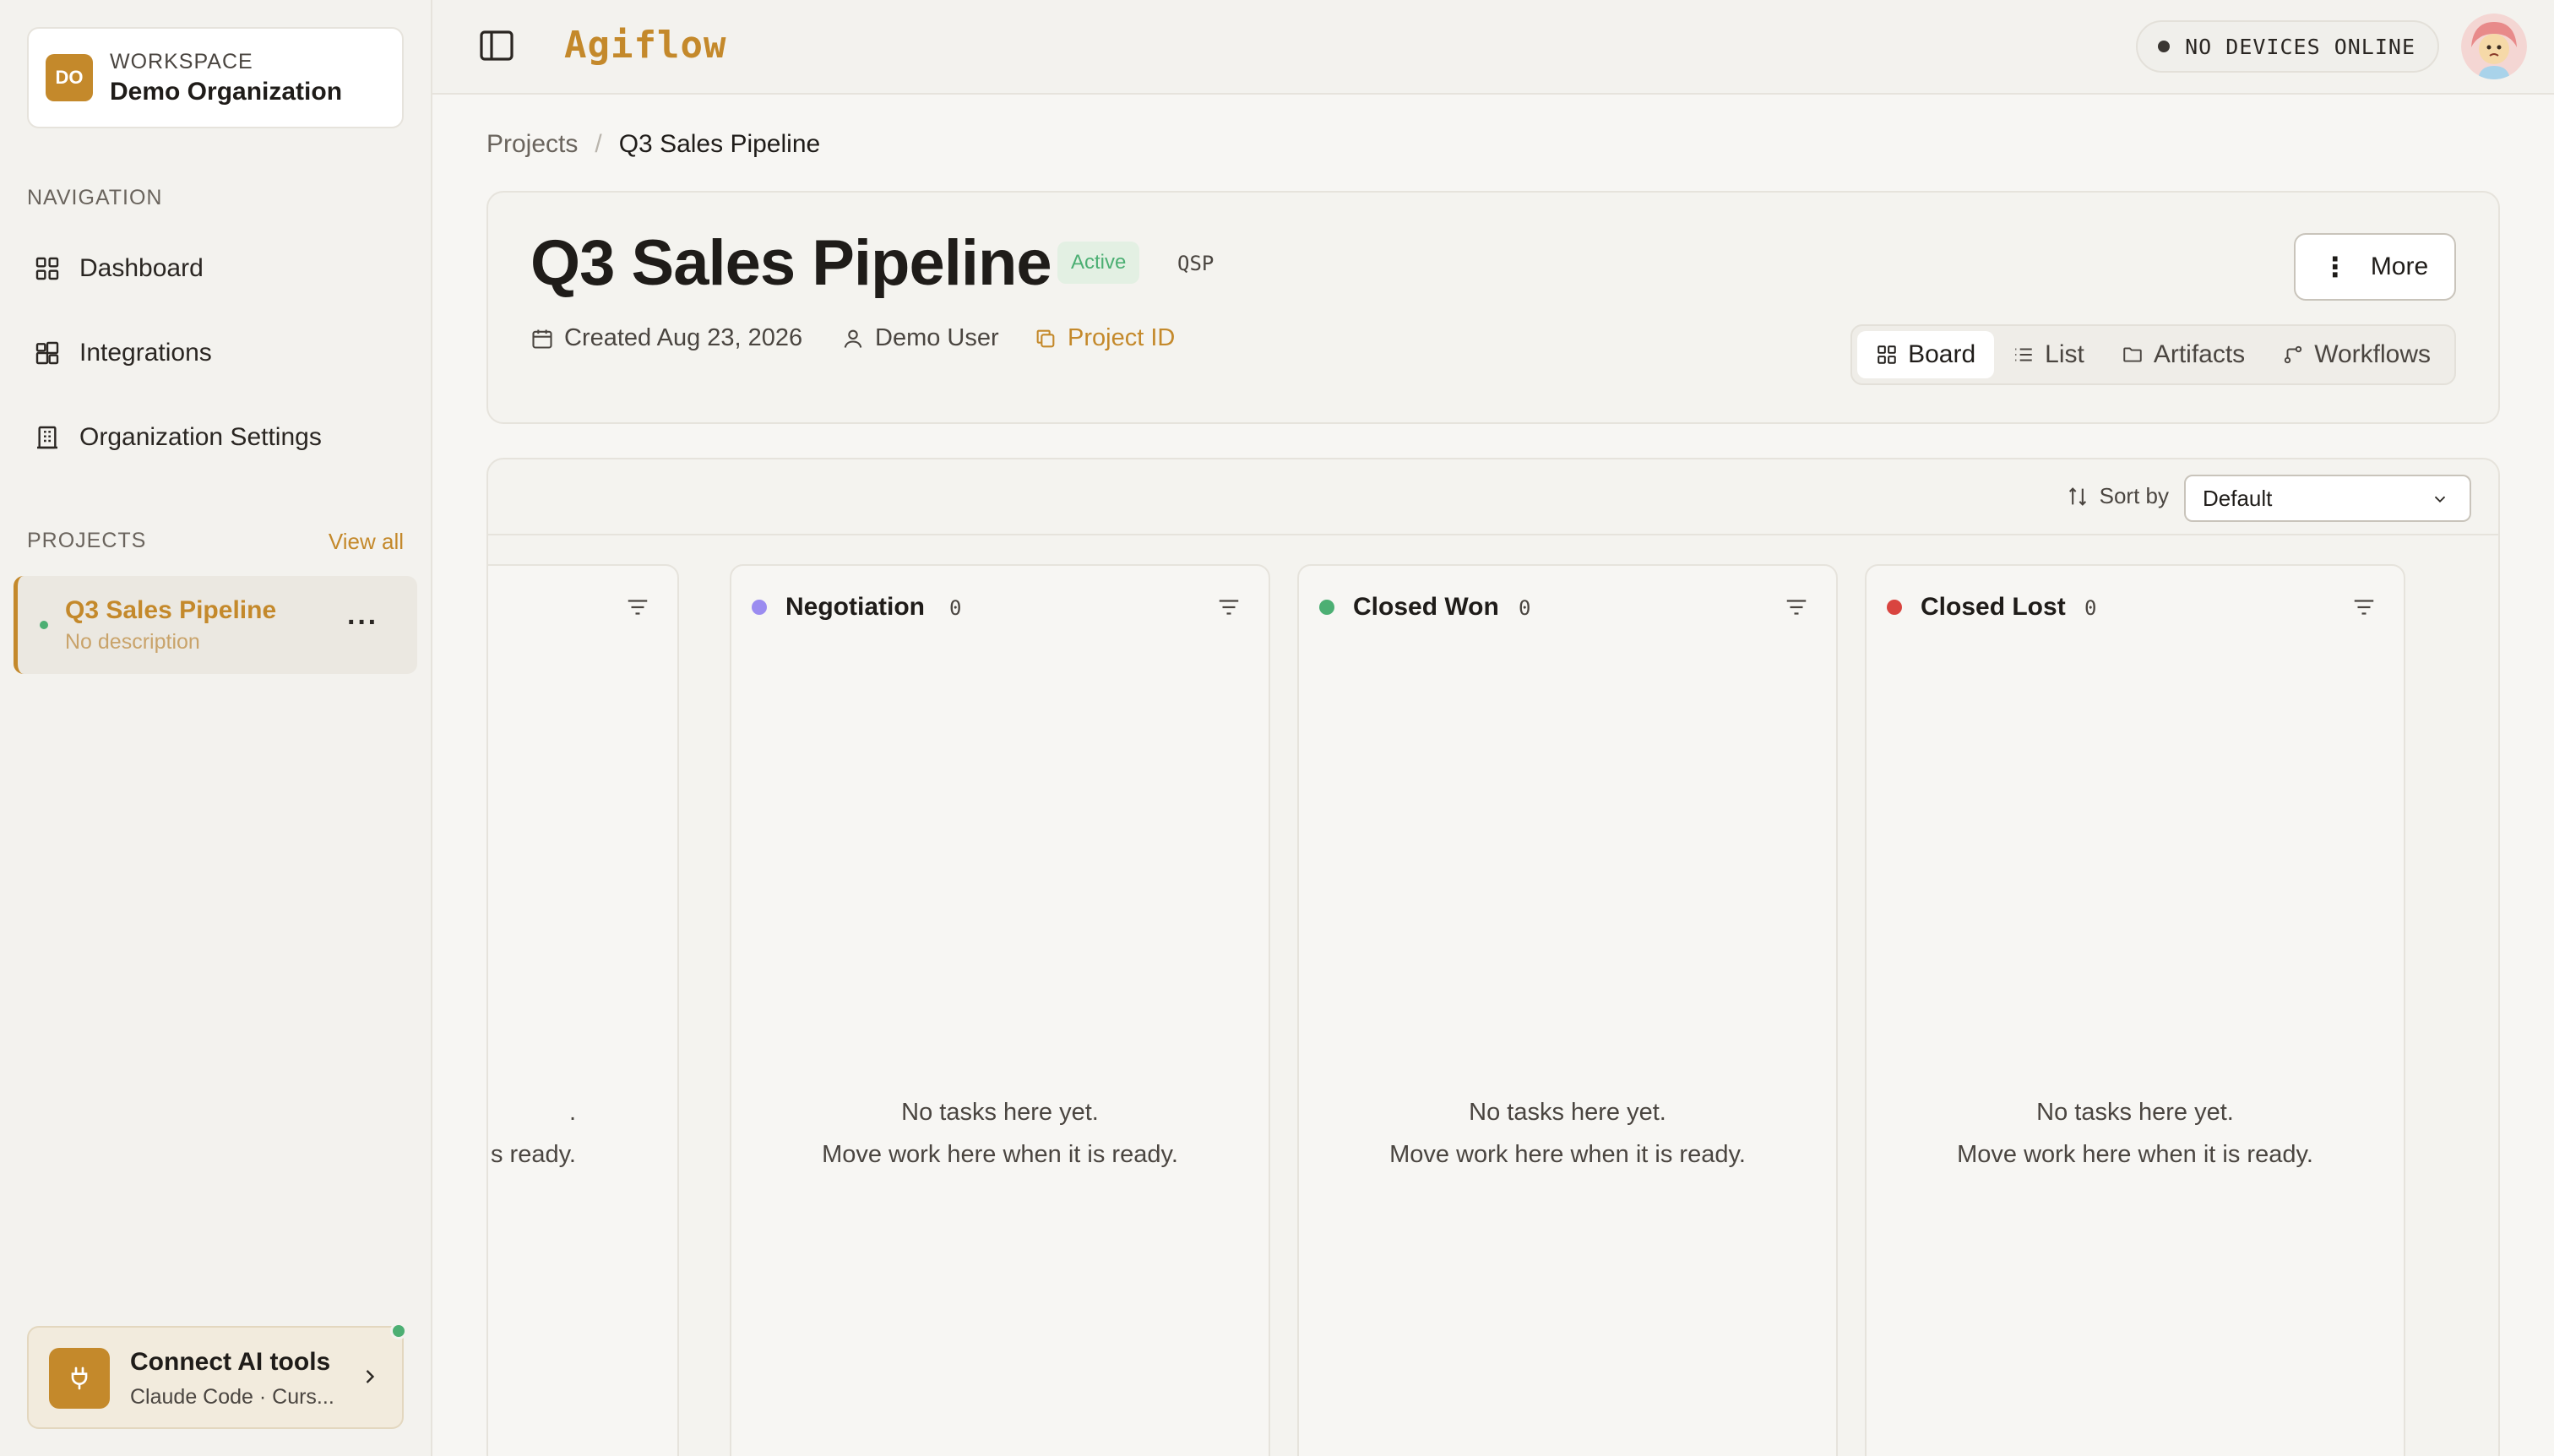  I want to click on devices-status-pill: NO DEVICES ONLINE, so click(2287, 46).